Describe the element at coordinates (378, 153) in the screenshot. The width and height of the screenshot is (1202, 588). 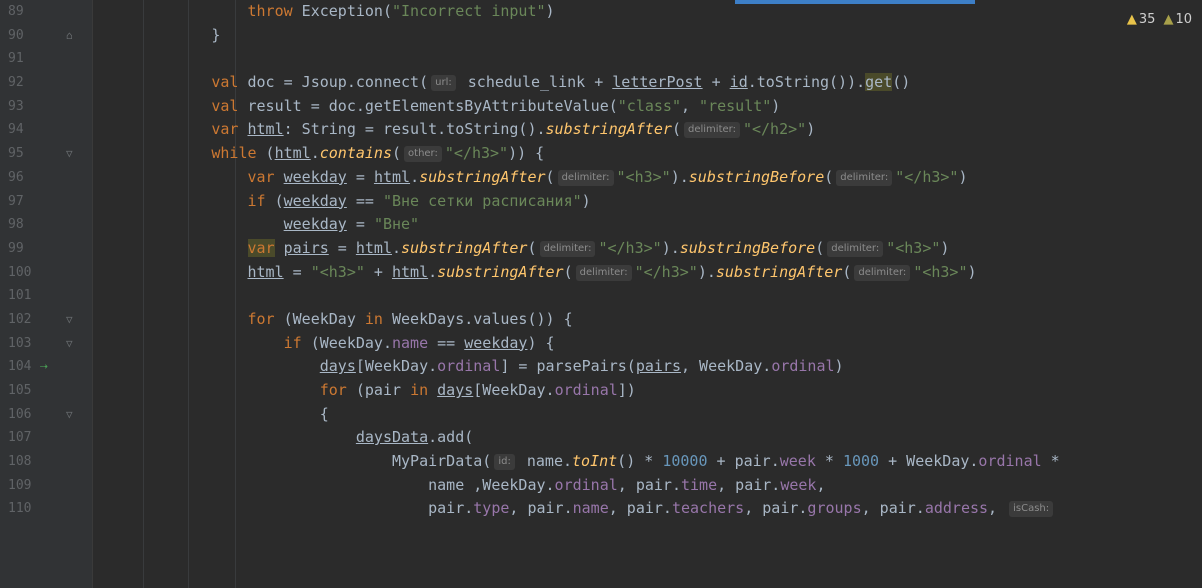
I see `code-text: while (html.contains(other: "</h3>")) {` at that location.